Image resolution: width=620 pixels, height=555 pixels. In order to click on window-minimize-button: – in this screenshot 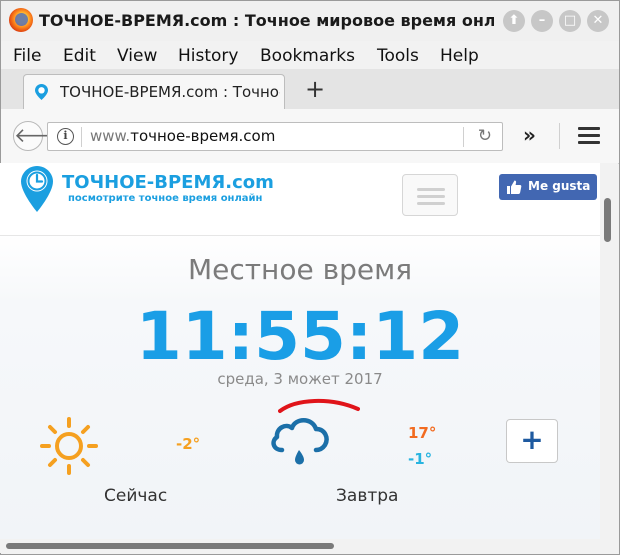, I will do `click(542, 21)`.